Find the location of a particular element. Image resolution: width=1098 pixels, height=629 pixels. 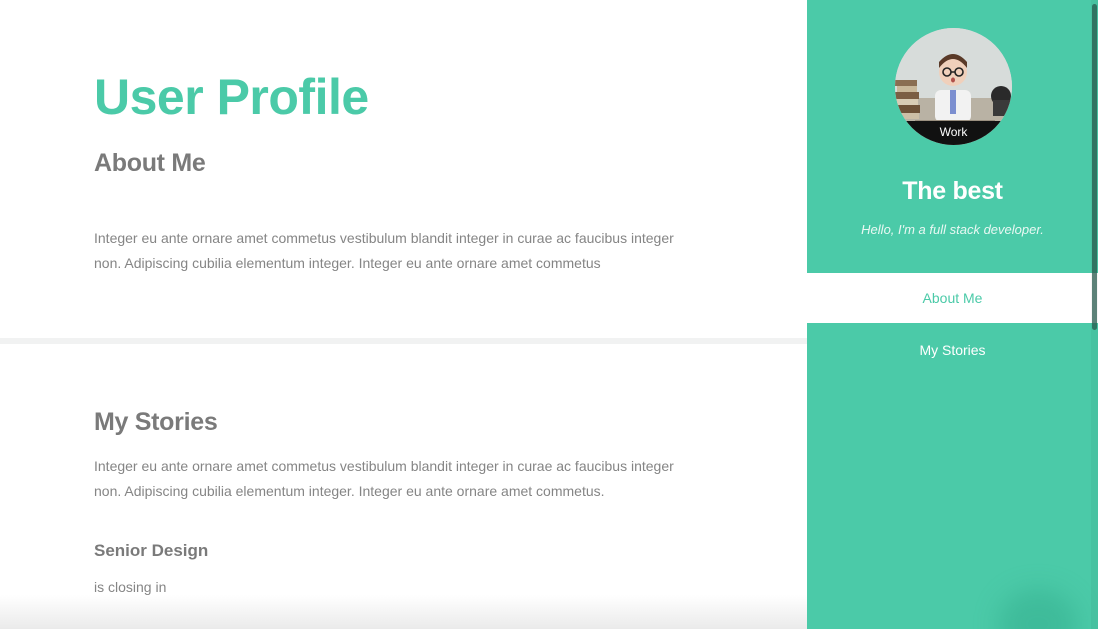

scrollbar-thumb is located at coordinates (1094, 167).